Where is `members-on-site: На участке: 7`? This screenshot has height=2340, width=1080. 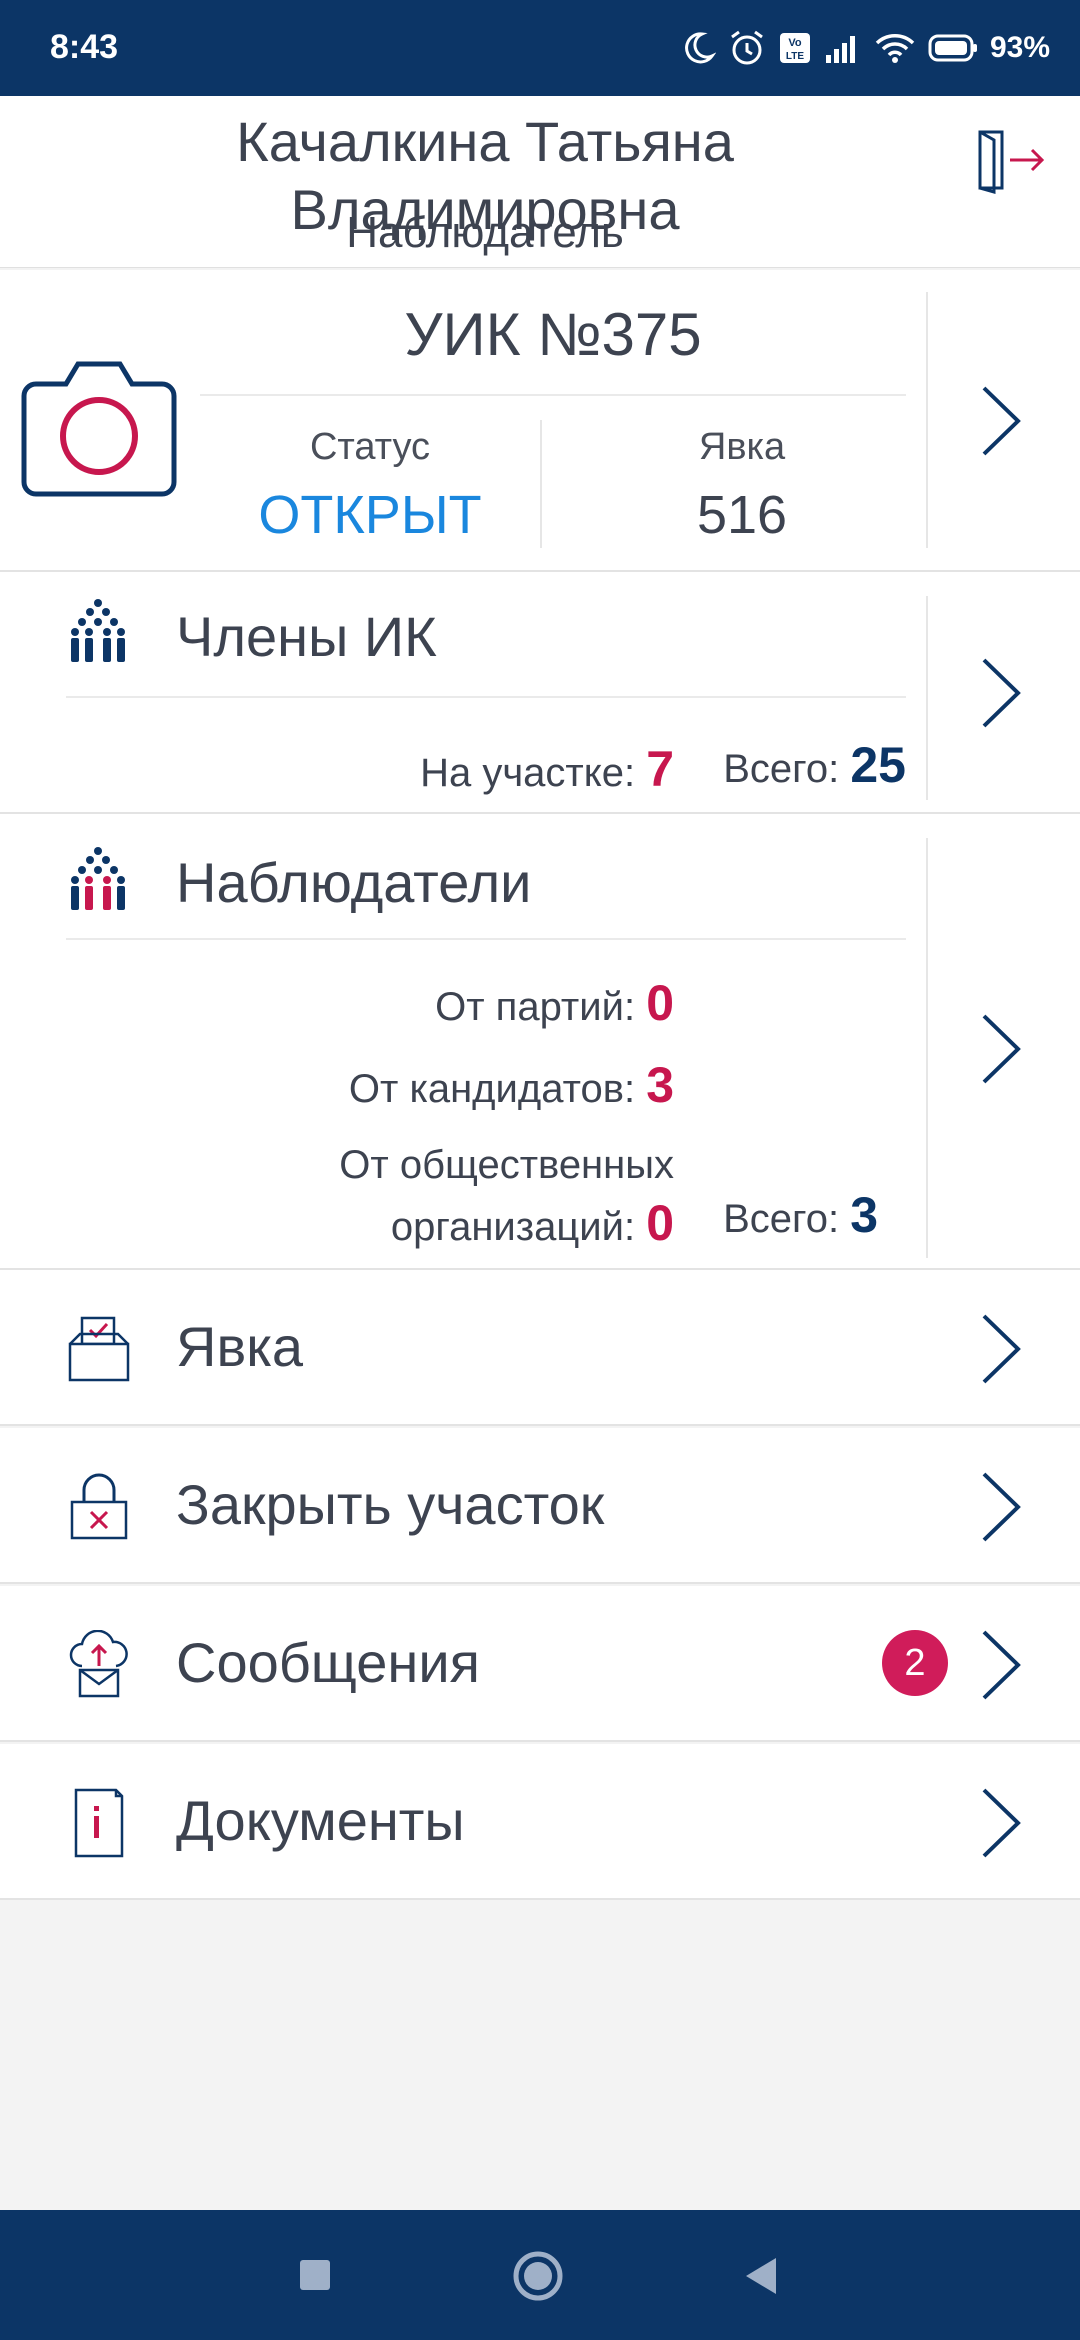 members-on-site: На участке: 7 is located at coordinates (487, 769).